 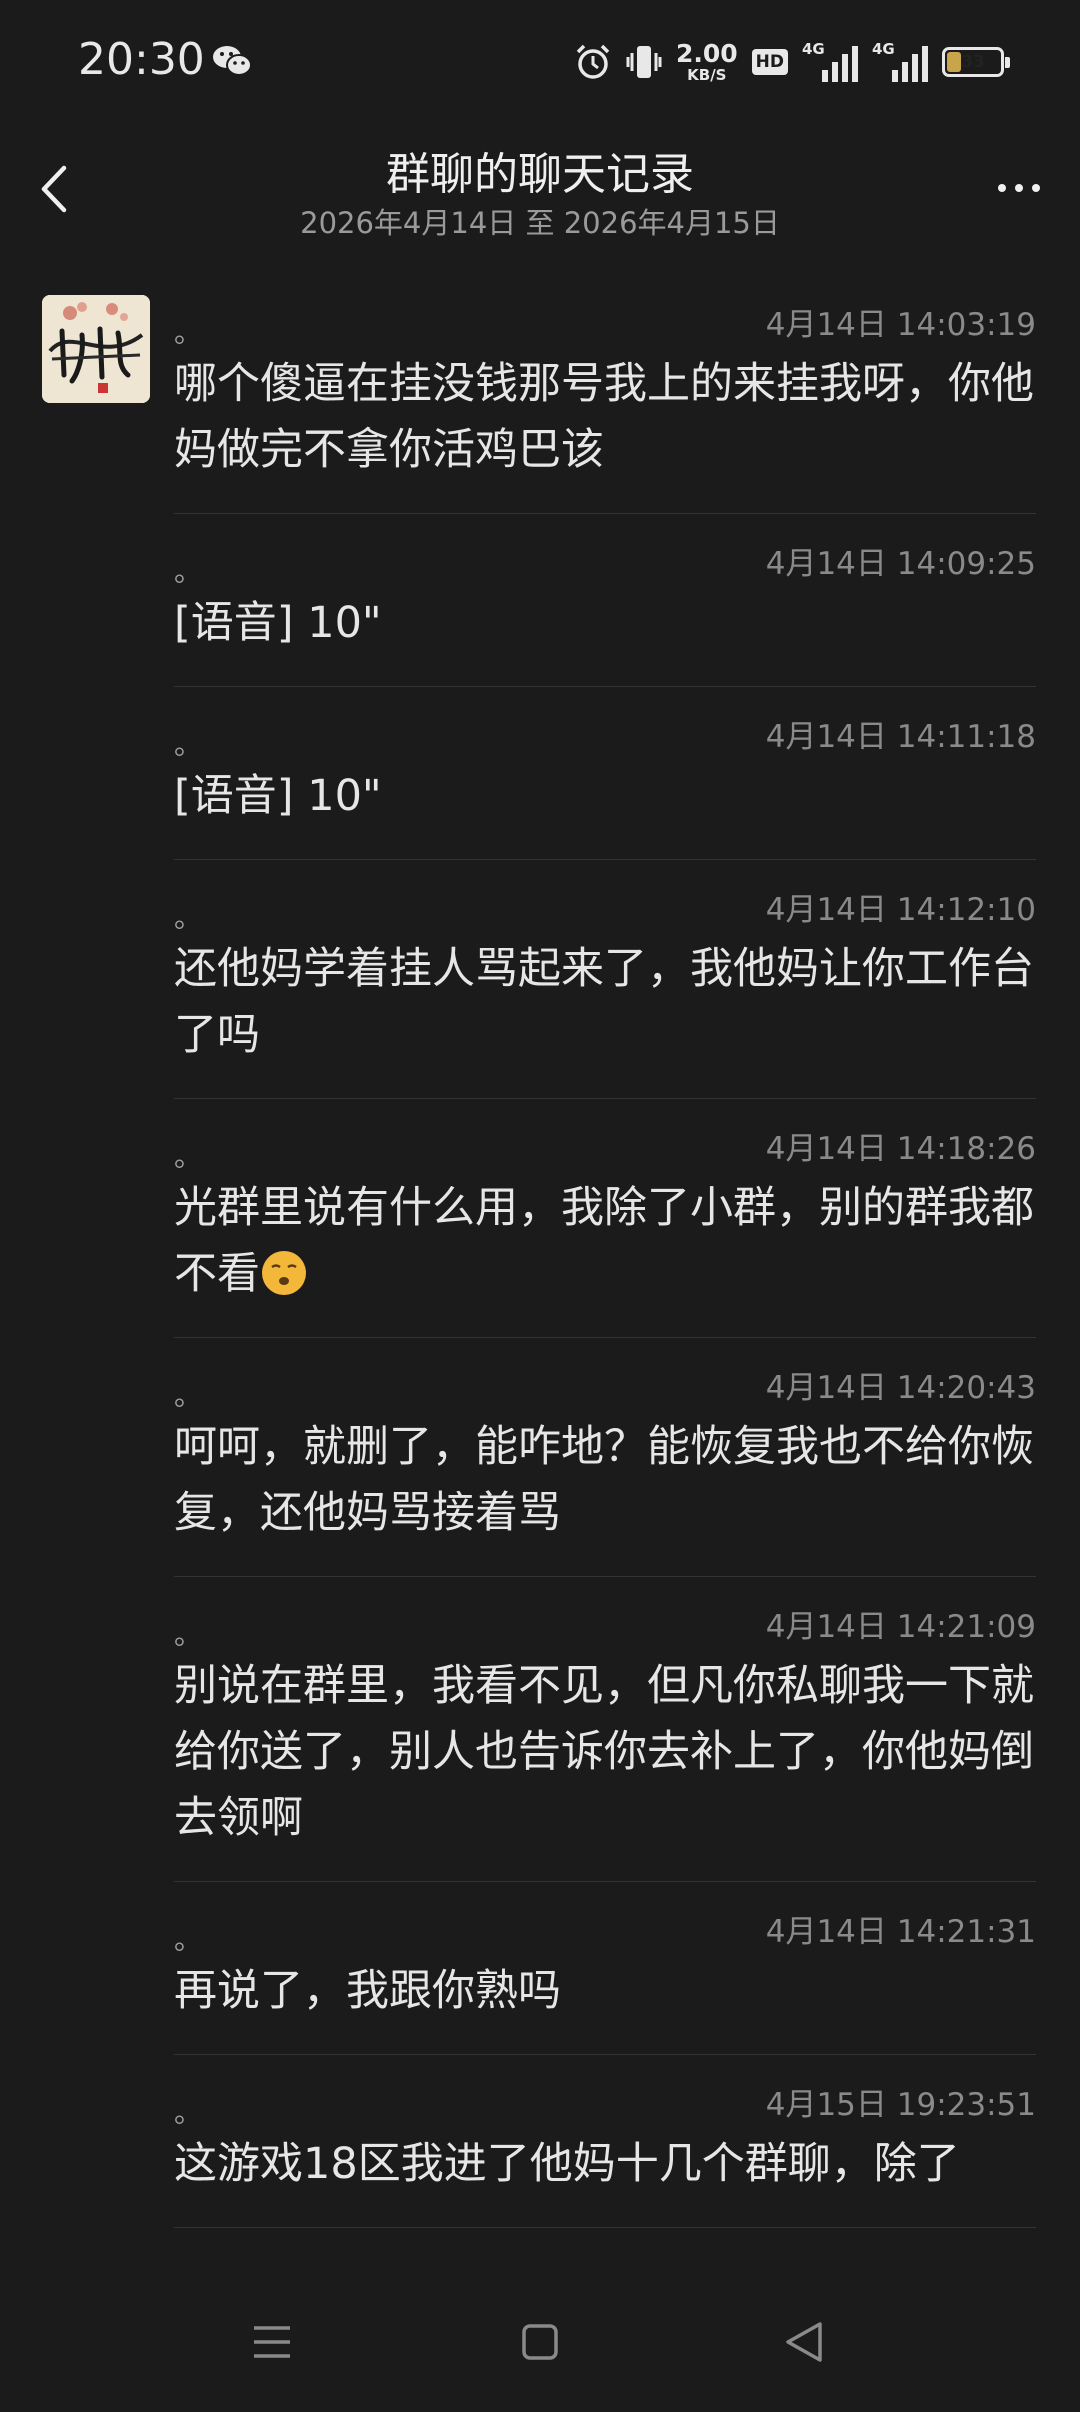 I want to click on battery-level: 33, so click(x=973, y=62).